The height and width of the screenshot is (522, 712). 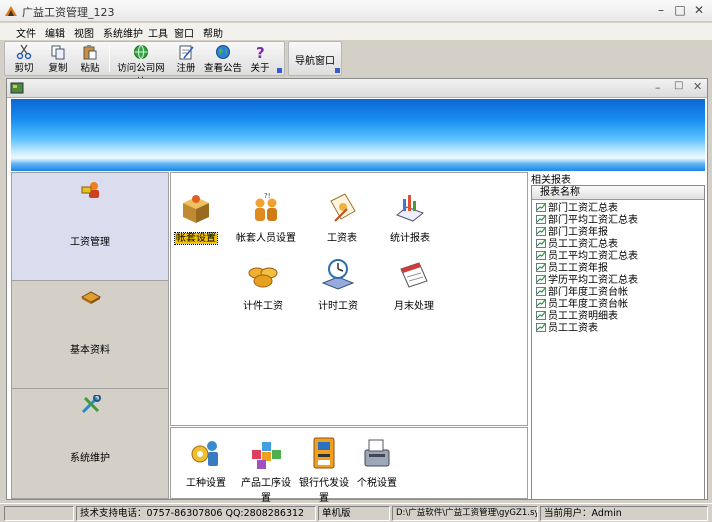 What do you see at coordinates (24, 52) in the screenshot?
I see `scissors-icon` at bounding box center [24, 52].